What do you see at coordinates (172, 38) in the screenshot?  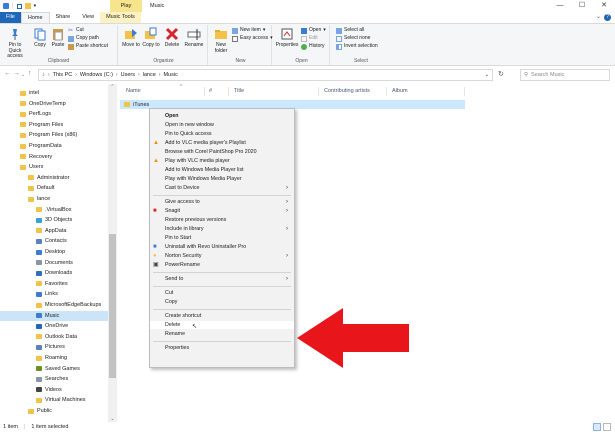 I see `delete-ribbon-button: Delete` at bounding box center [172, 38].